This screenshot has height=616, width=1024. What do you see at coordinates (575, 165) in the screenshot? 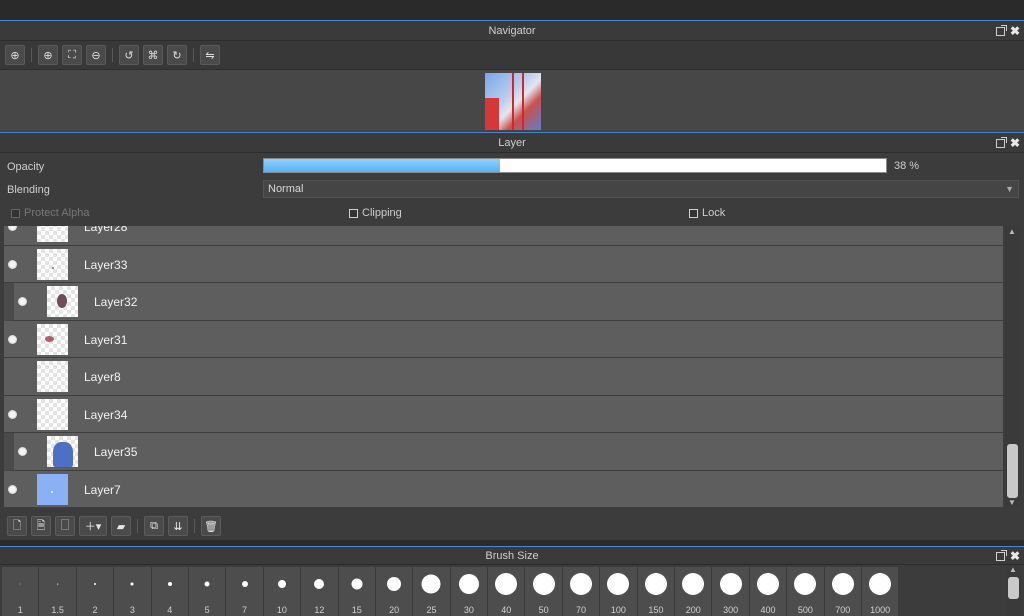
I see `opacity-slider` at bounding box center [575, 165].